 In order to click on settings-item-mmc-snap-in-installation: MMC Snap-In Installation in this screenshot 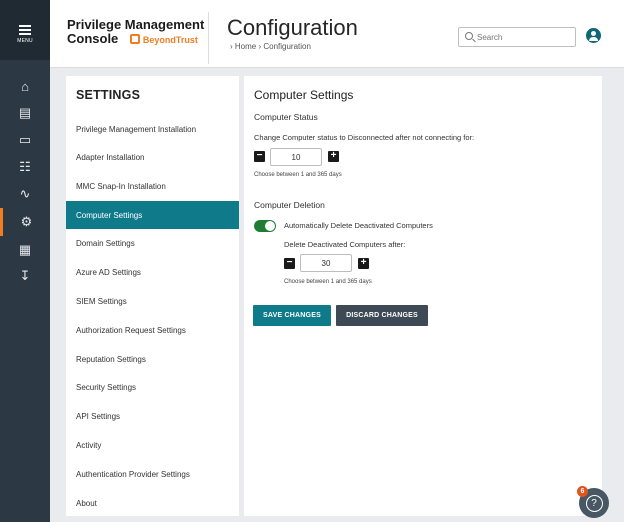, I will do `click(152, 186)`.